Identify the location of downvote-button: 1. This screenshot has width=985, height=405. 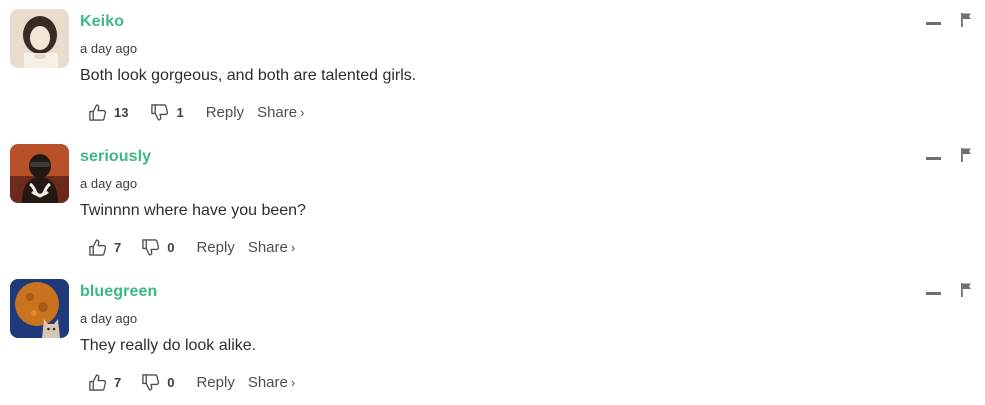
(167, 112).